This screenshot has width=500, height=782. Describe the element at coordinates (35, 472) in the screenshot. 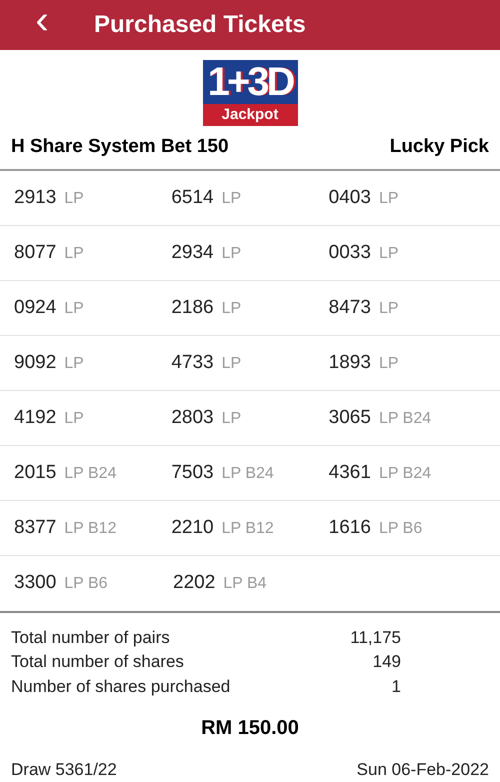

I see `ticket-number: 2015` at that location.